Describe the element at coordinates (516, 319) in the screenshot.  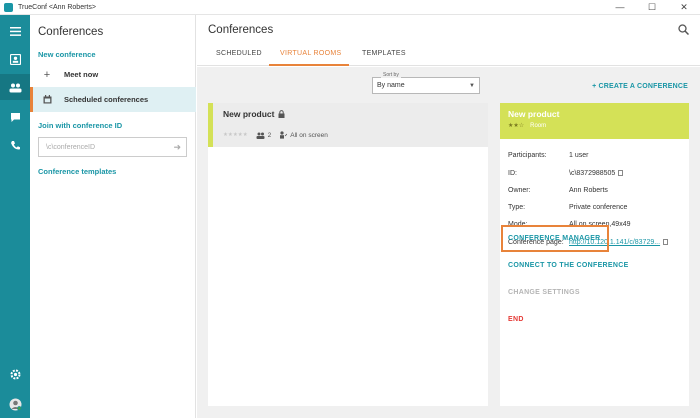
I see `end-conference-button: END` at that location.